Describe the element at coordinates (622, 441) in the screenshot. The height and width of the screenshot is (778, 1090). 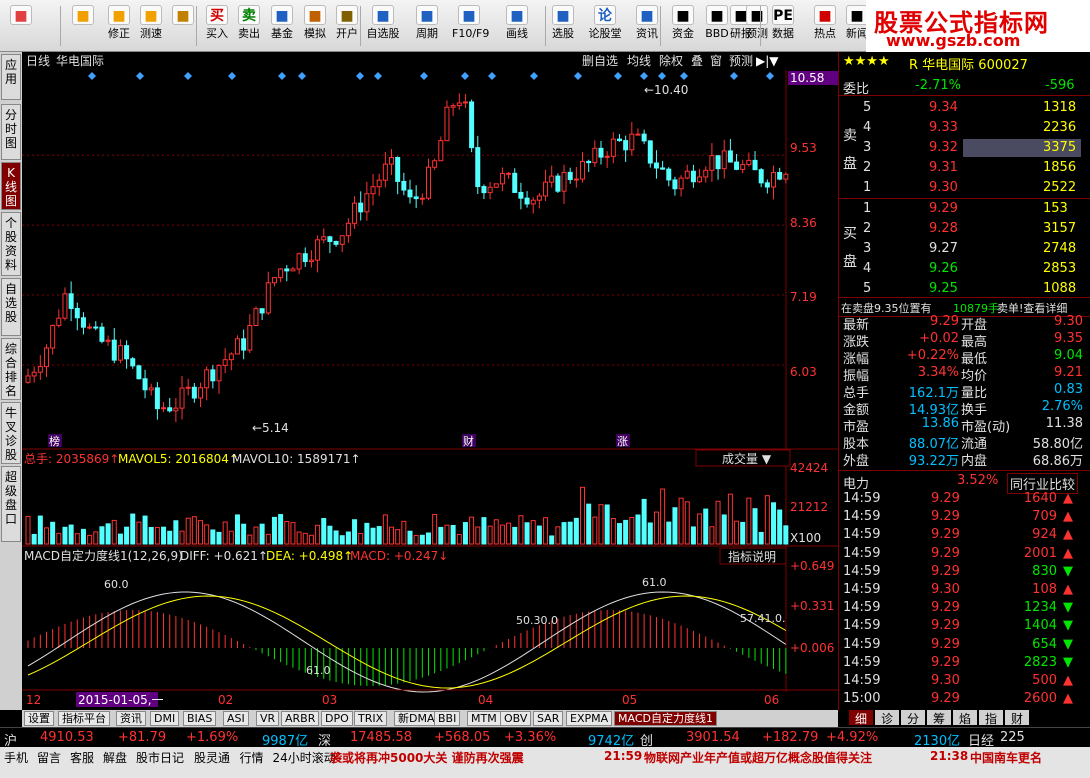
I see `kline-marker-zhang: 涨` at that location.